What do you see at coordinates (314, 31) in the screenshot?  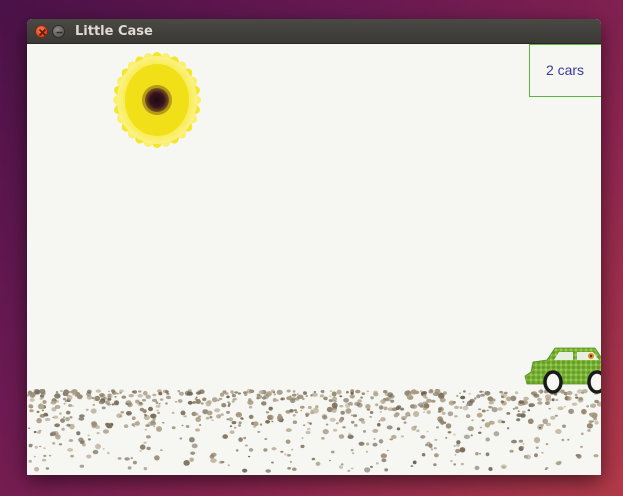 I see `title-bar: Little Case` at bounding box center [314, 31].